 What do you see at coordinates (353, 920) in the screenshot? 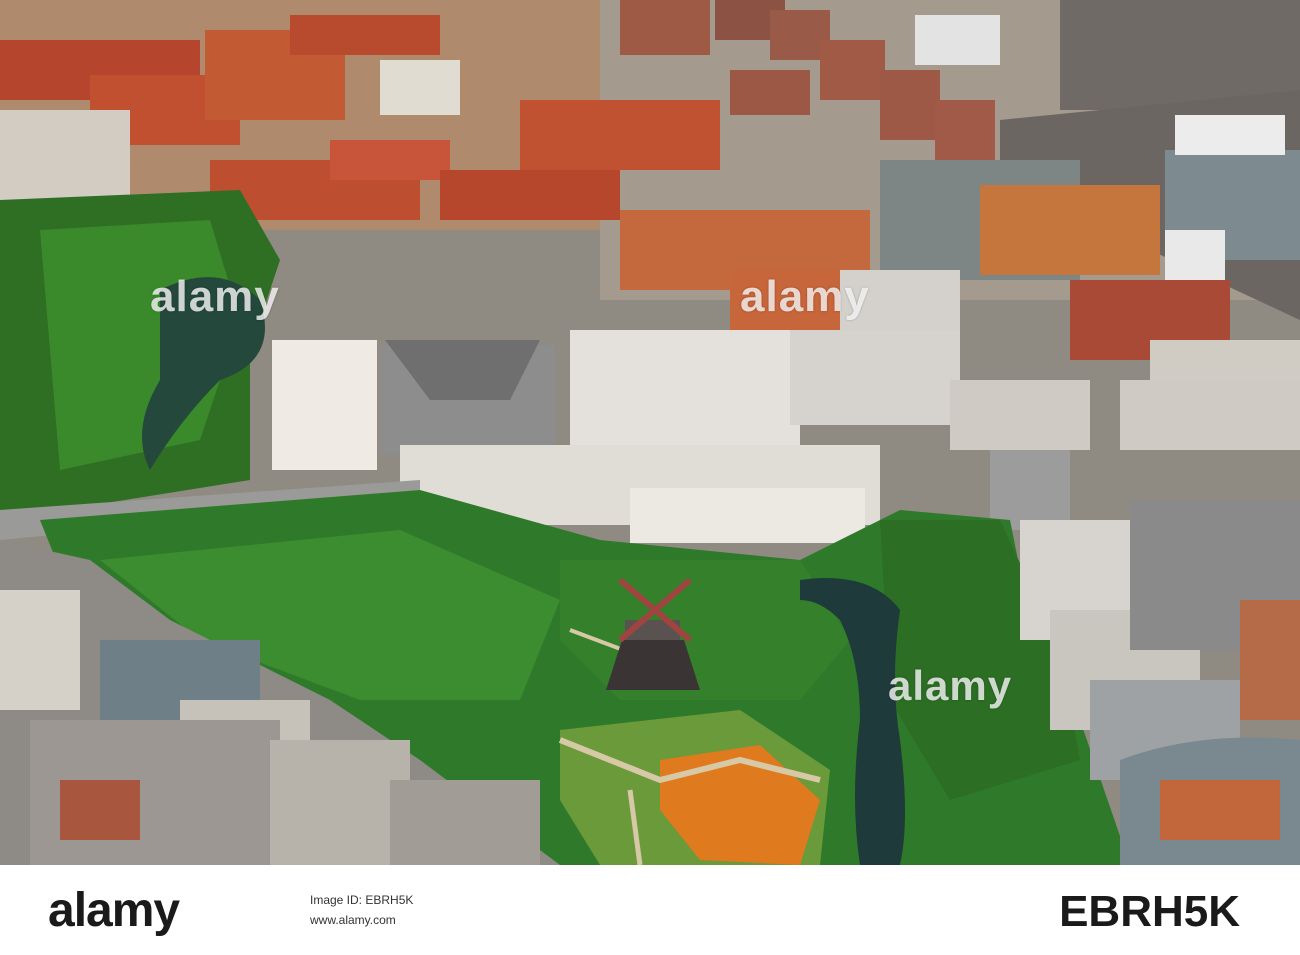
I see `site-url: www.alamy.com` at bounding box center [353, 920].